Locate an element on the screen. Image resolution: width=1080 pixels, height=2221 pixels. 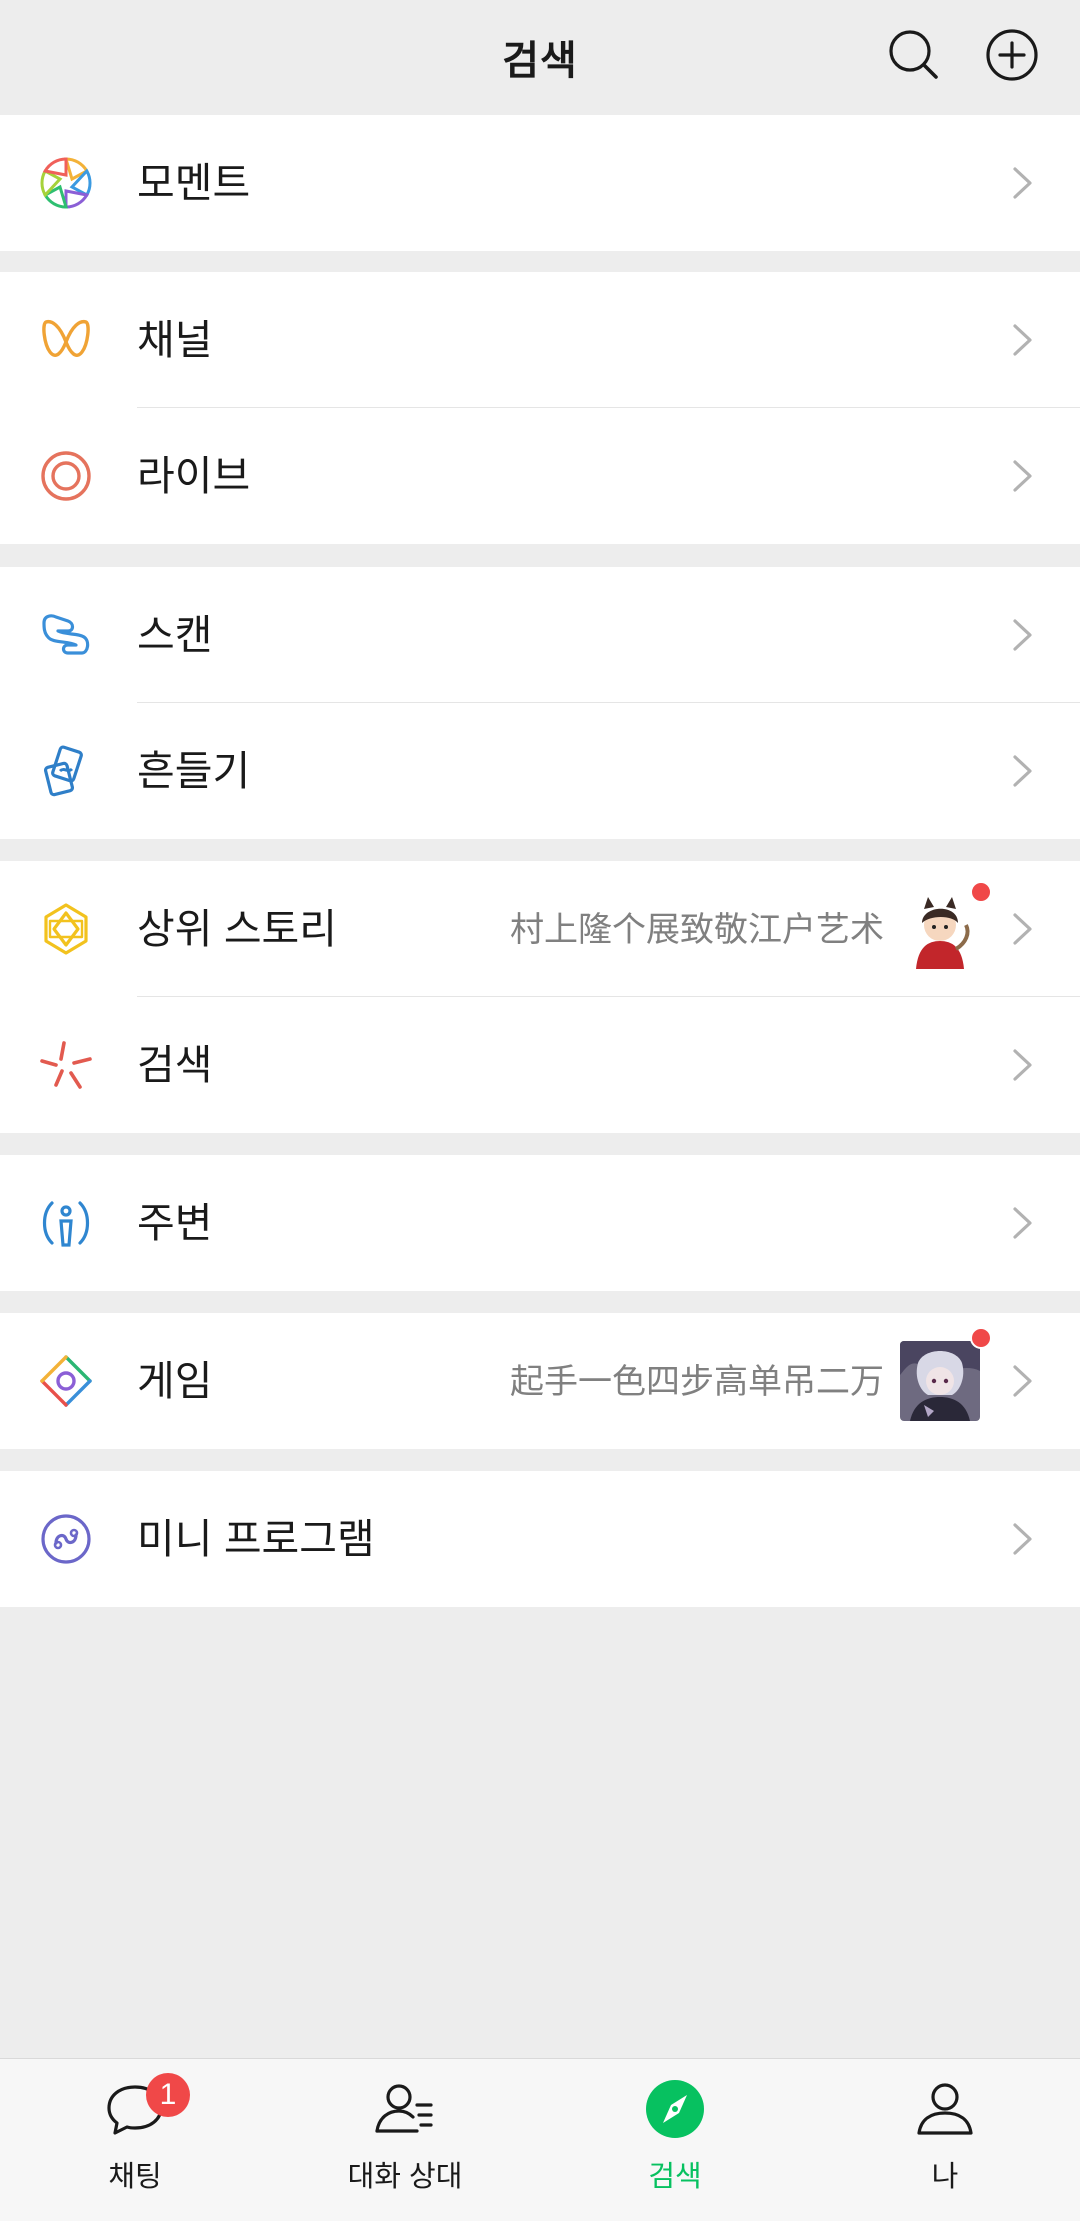
contacts-icon is located at coordinates (405, 2109).